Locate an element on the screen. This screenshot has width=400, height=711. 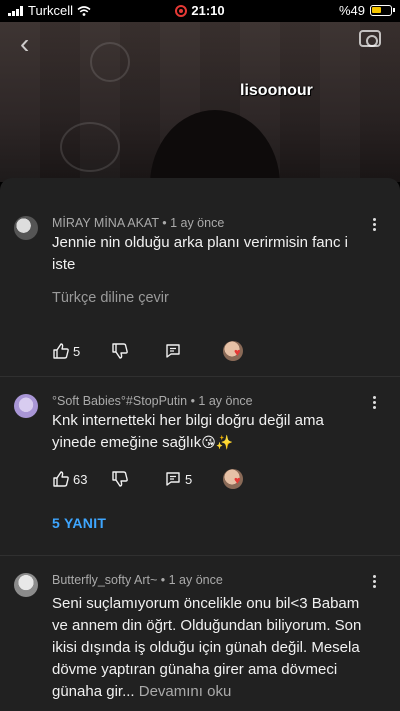
back-chevron-icon: ‹ is located at coordinates (24, 44).